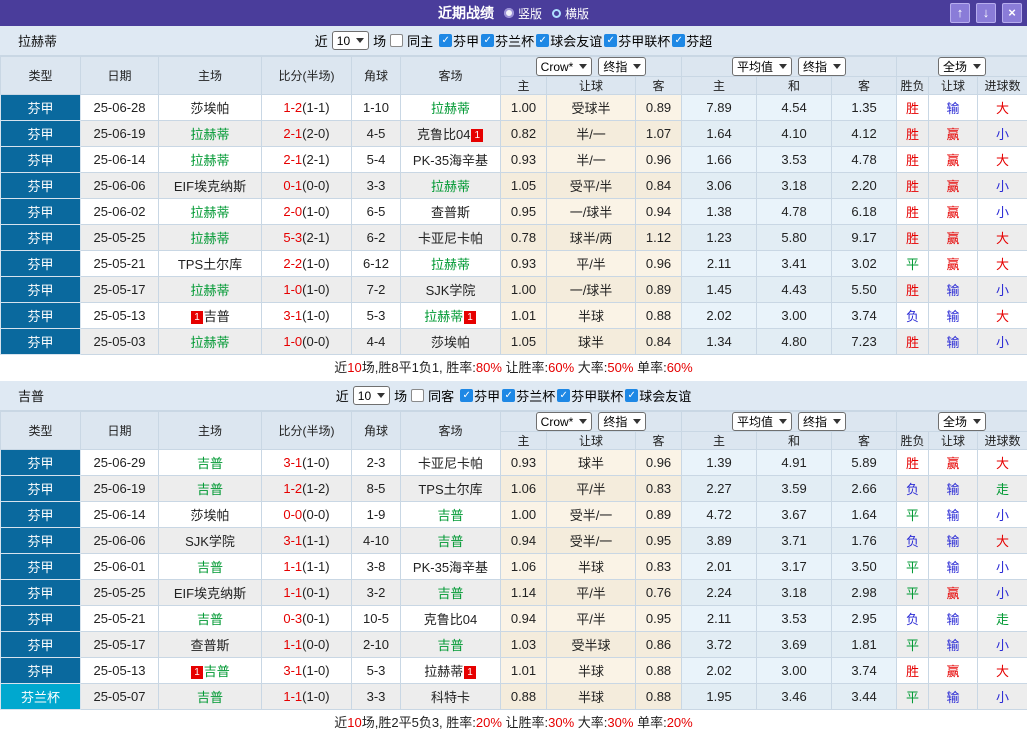 The image size is (1027, 732). What do you see at coordinates (719, 644) in the screenshot?
I see `avg-odds-home-cell: 3.72` at bounding box center [719, 644].